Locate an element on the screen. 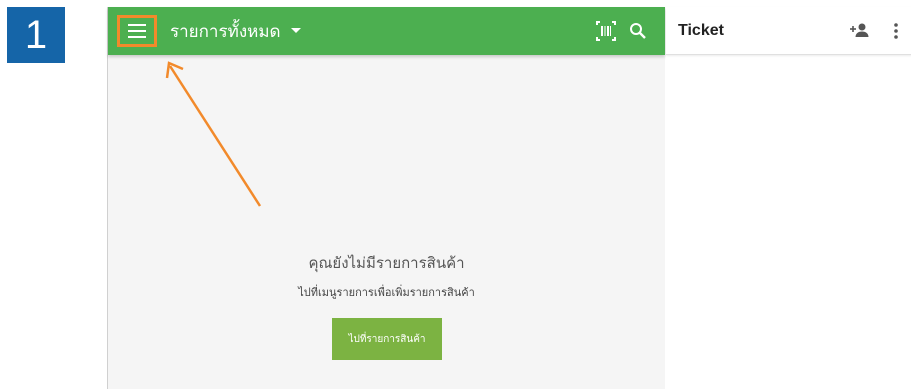 Image resolution: width=911 pixels, height=389 pixels. ticket-title: Ticket is located at coordinates (701, 30).